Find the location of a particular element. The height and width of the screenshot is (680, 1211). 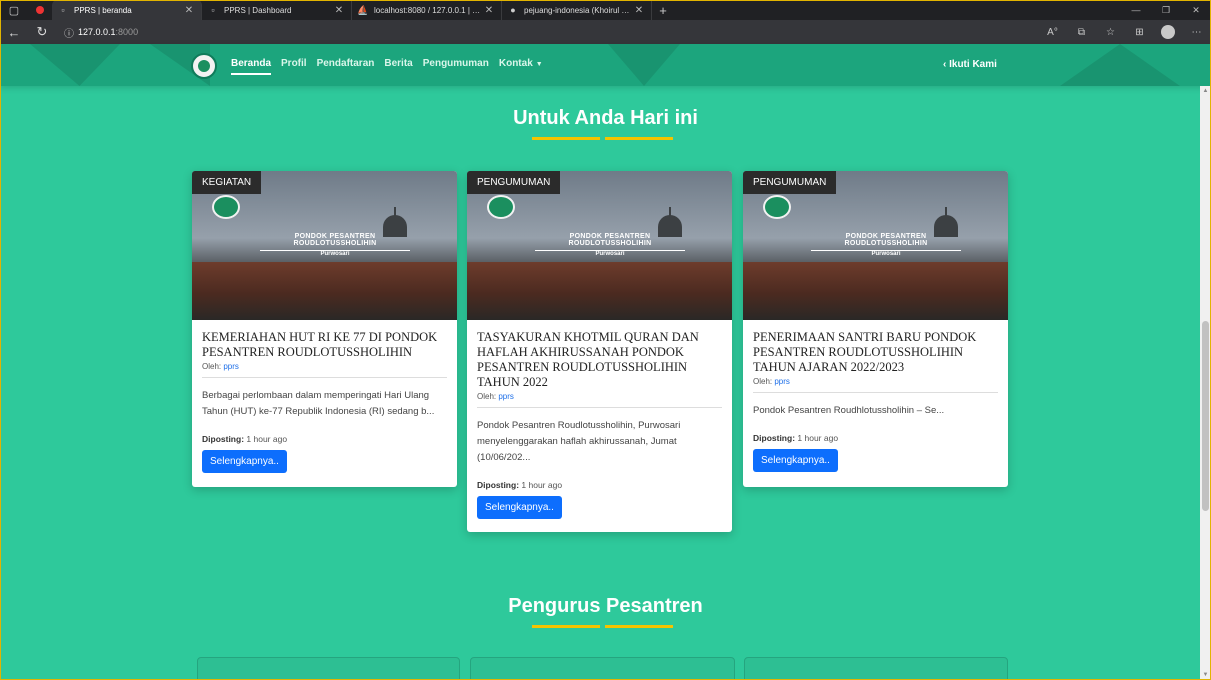

url-host: 127.0.0.1 is located at coordinates (97, 32).